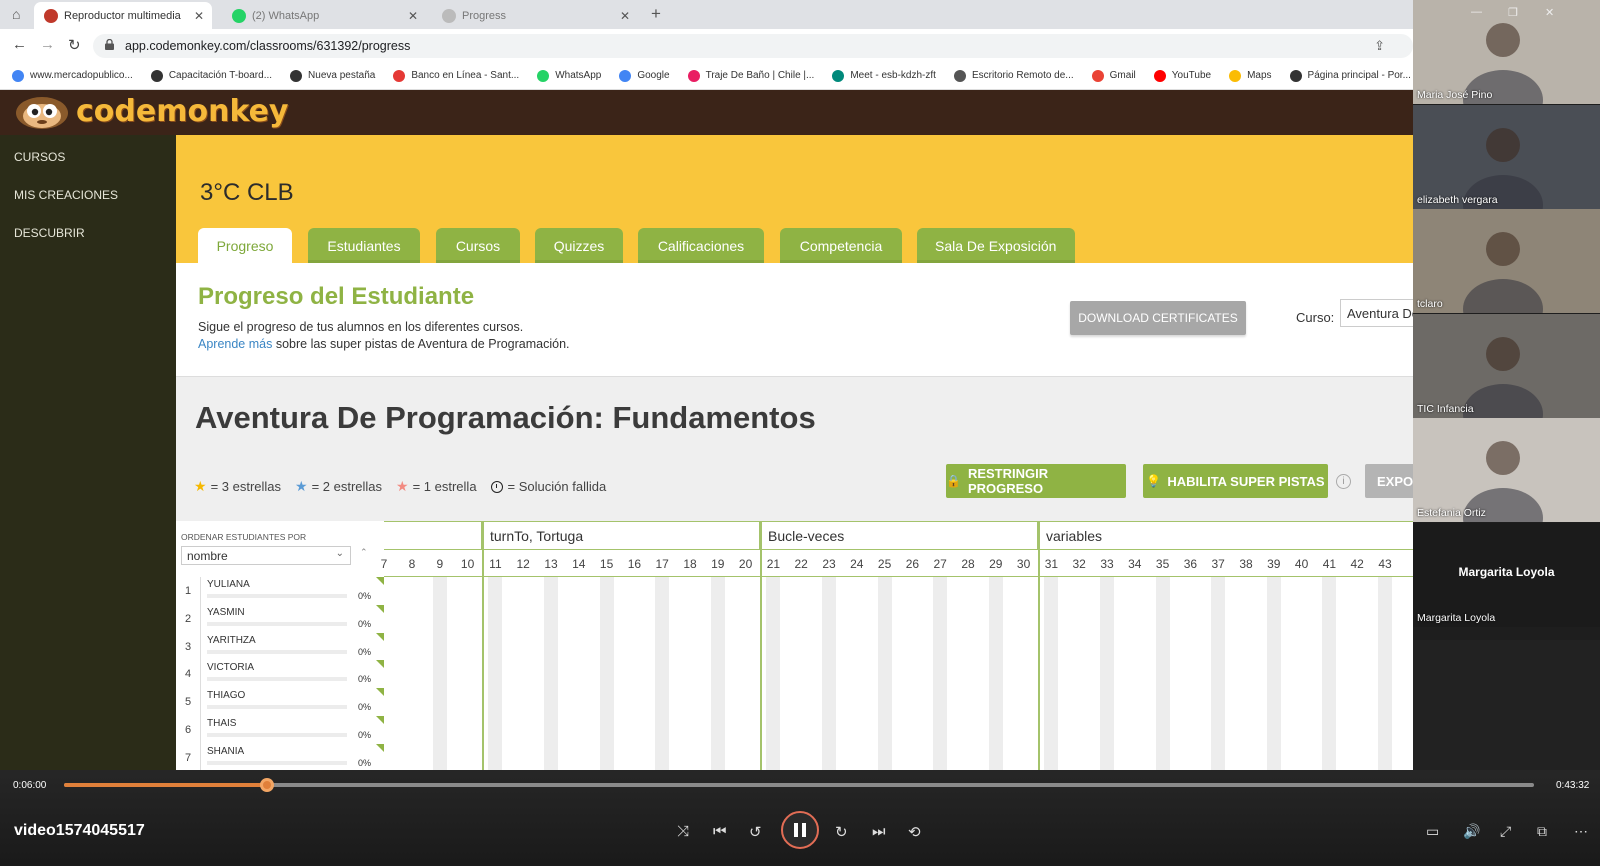 This screenshot has height=866, width=1600. What do you see at coordinates (266, 785) in the screenshot?
I see `seek-handle` at bounding box center [266, 785].